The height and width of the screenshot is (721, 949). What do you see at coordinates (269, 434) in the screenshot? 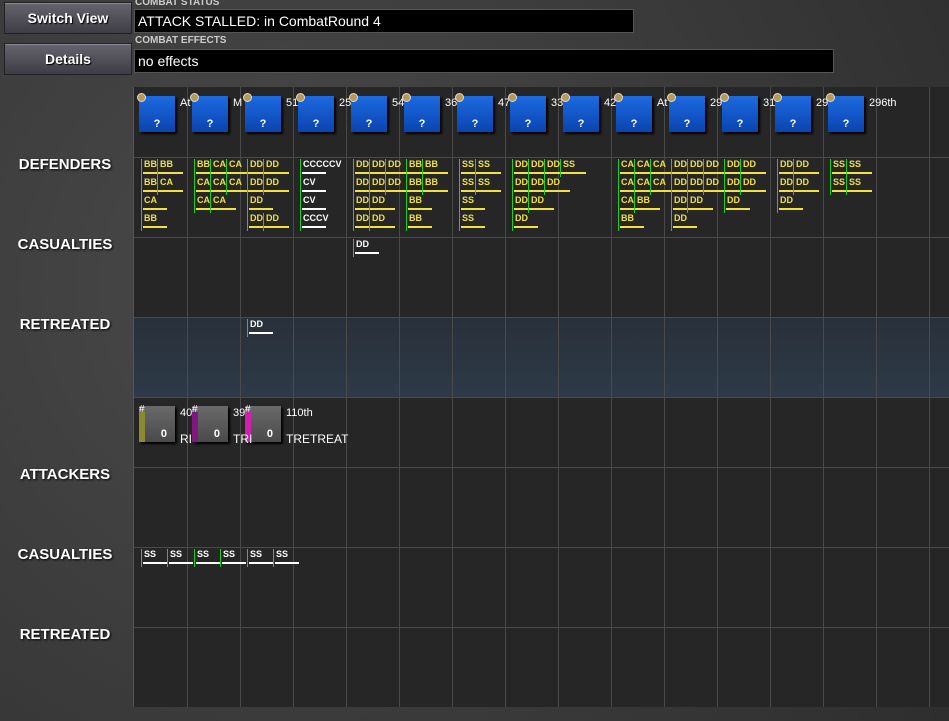
I see `unit-value: 0` at bounding box center [269, 434].